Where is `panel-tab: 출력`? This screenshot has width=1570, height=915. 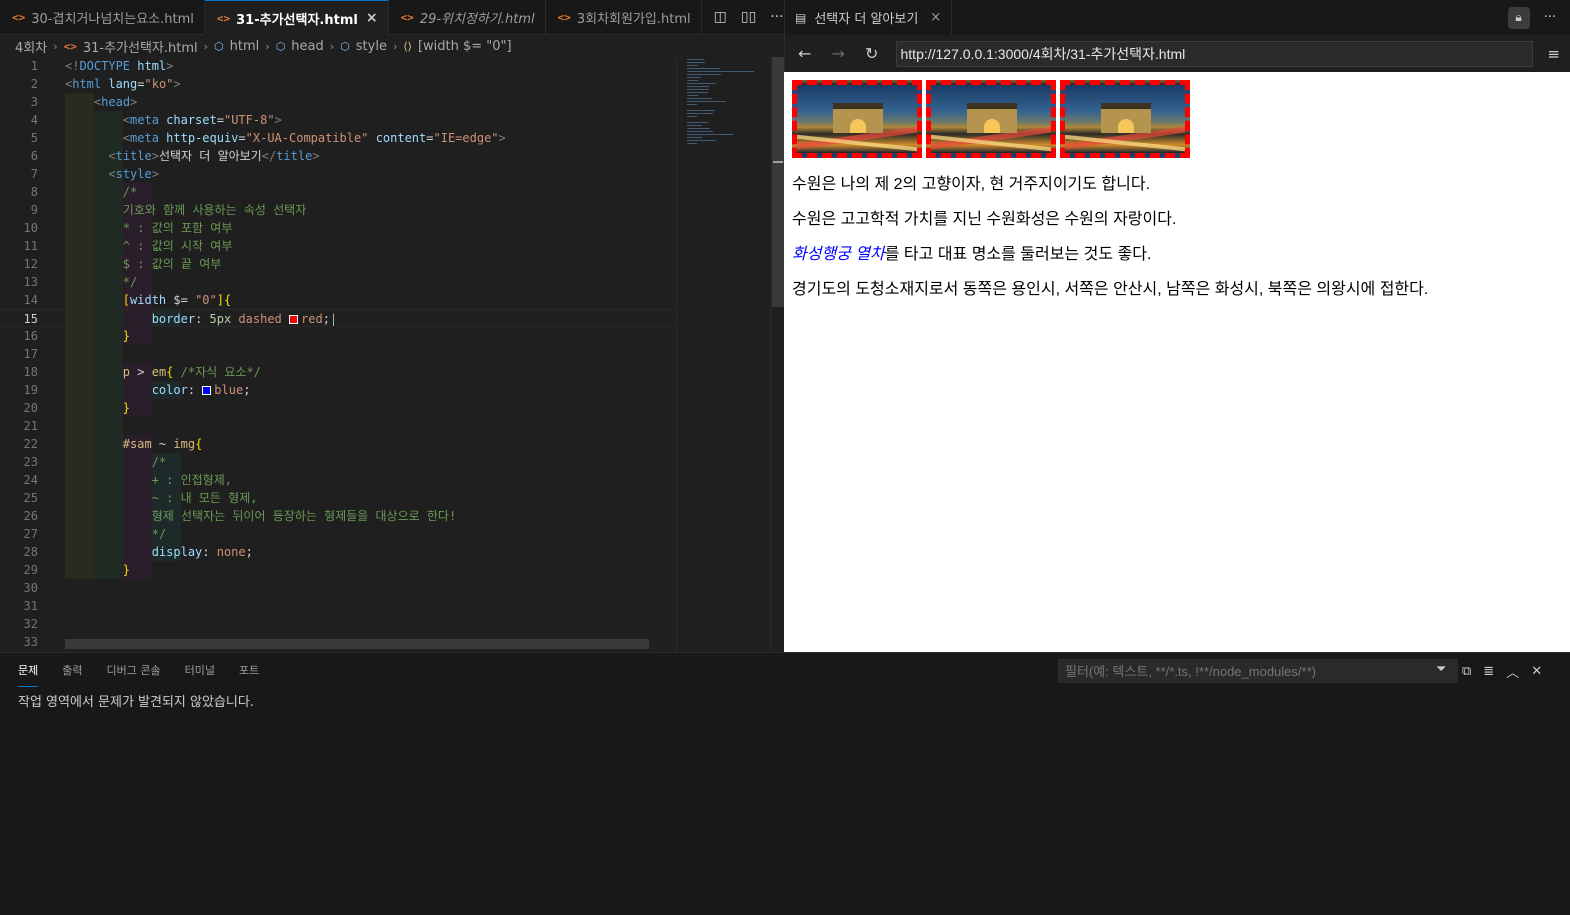
panel-tab: 출력 is located at coordinates (72, 670).